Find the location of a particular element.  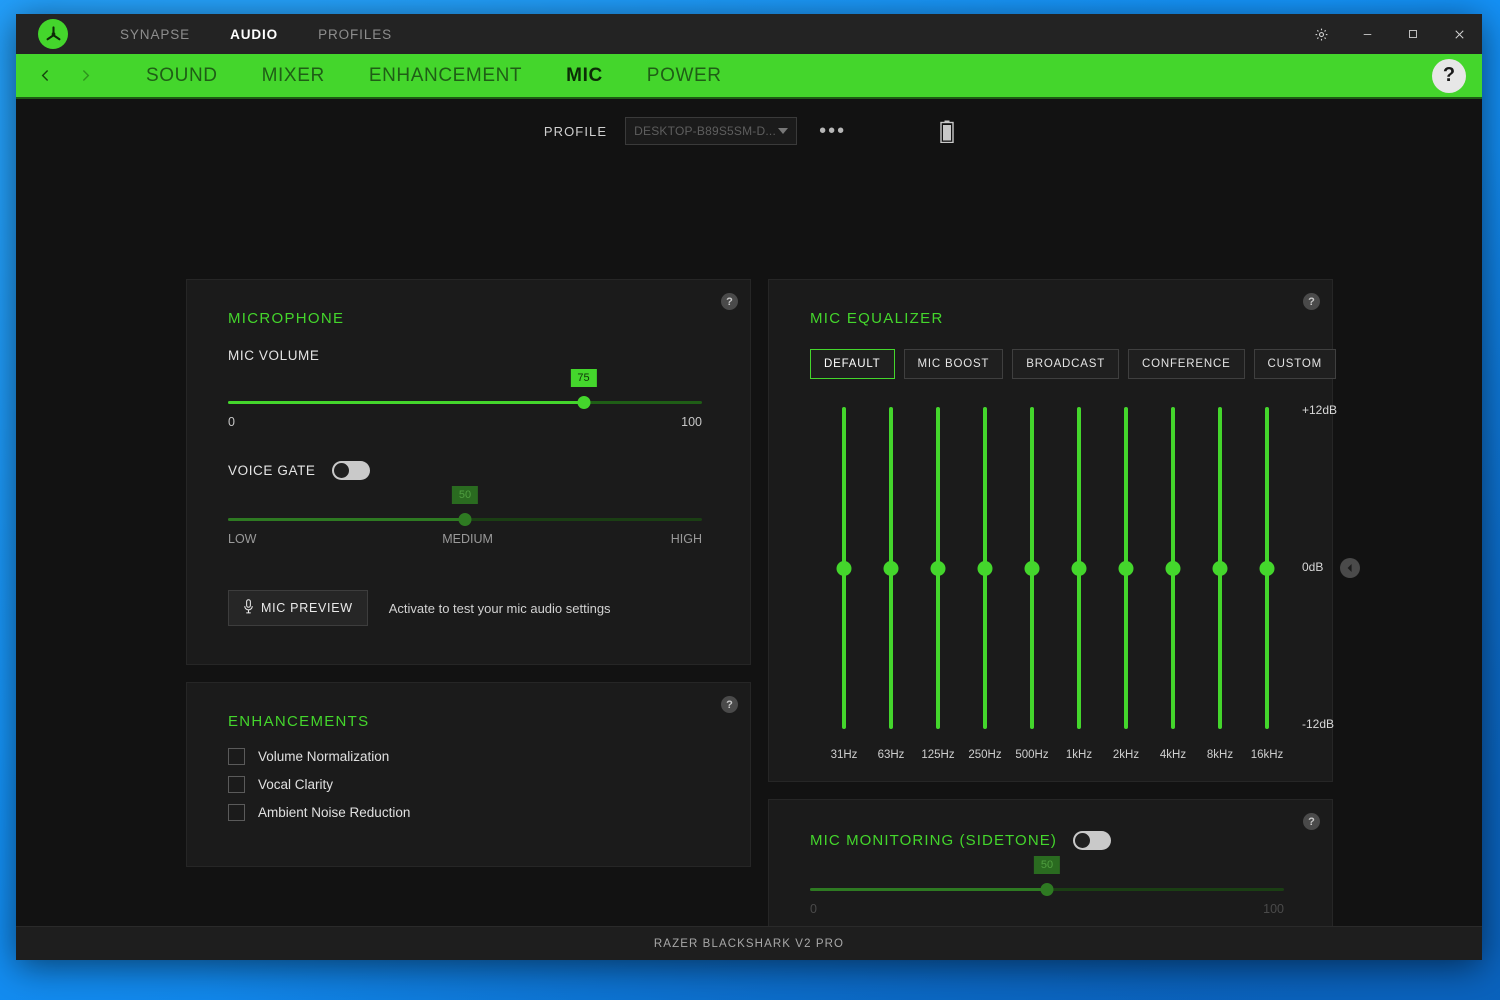

eq-band-63Hz: 63Hz is located at coordinates (891, 591).